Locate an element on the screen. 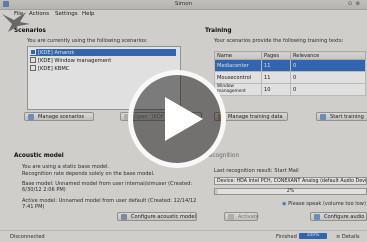 Image resolution: width=367 pixels, height=242 pixels. play-icon is located at coordinates (184, 119).